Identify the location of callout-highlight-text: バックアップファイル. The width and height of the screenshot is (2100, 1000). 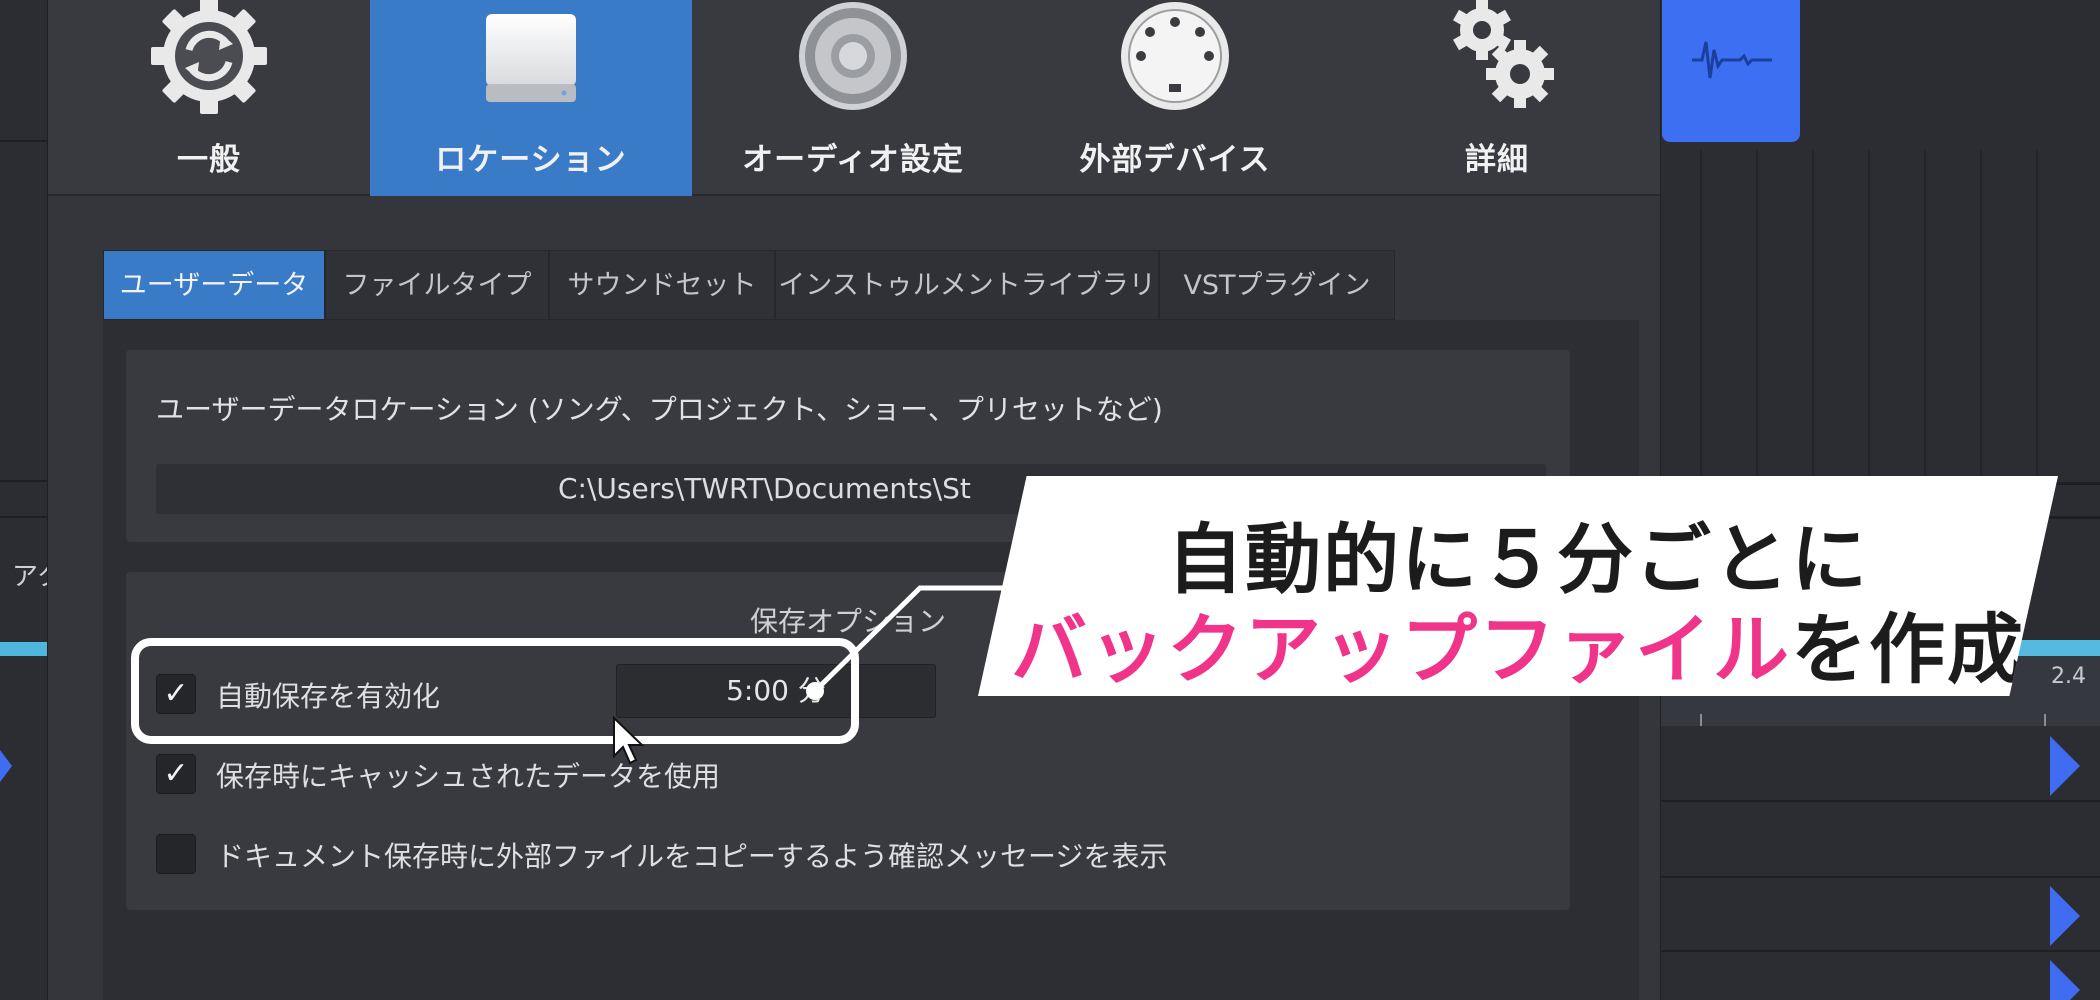
(1401, 649).